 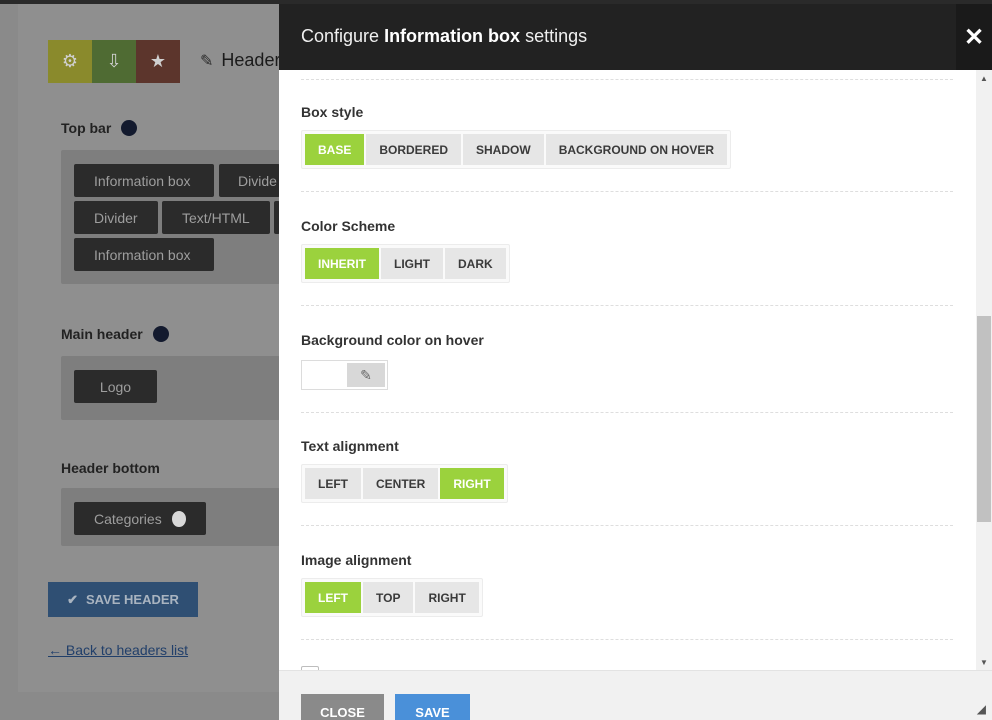 I want to click on color-scheme-option-inherit: INHERIT, so click(x=342, y=263).